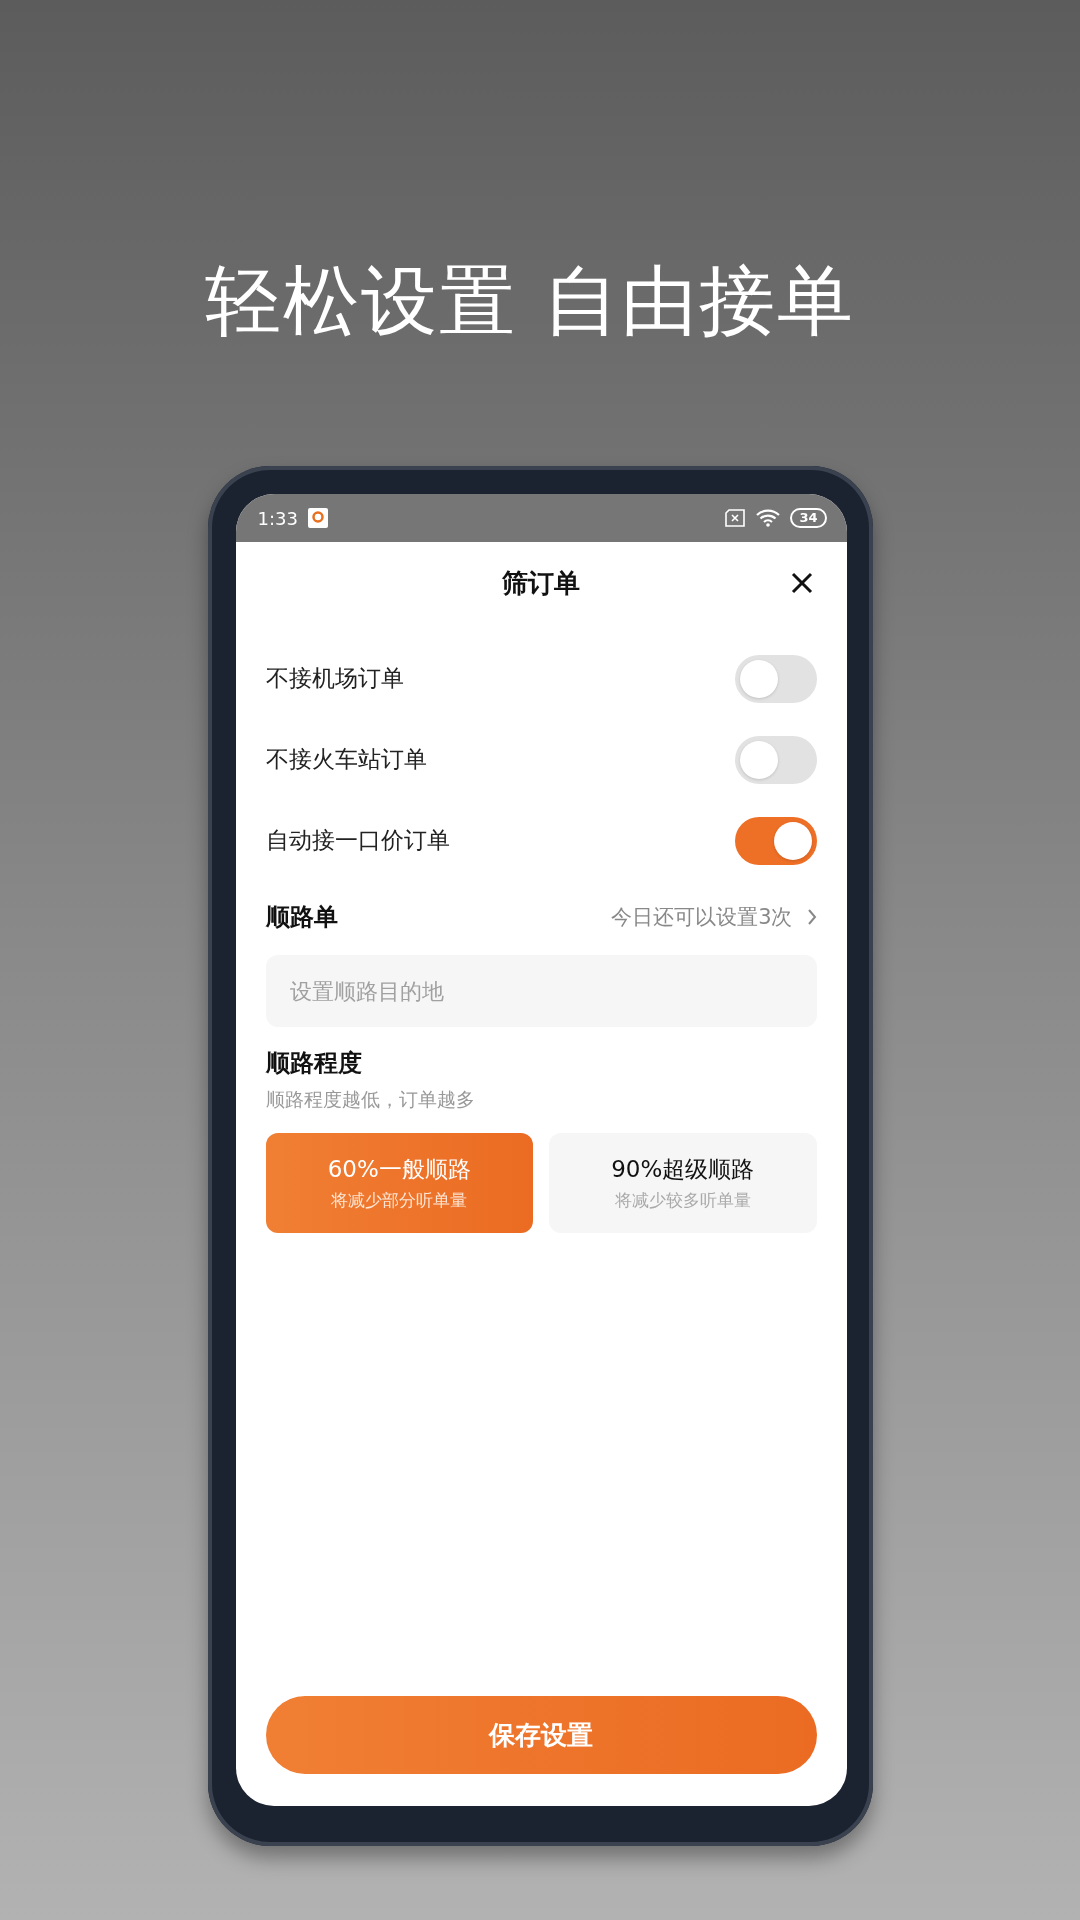 The width and height of the screenshot is (1080, 1920). I want to click on section-title: 顺路单, so click(301, 918).